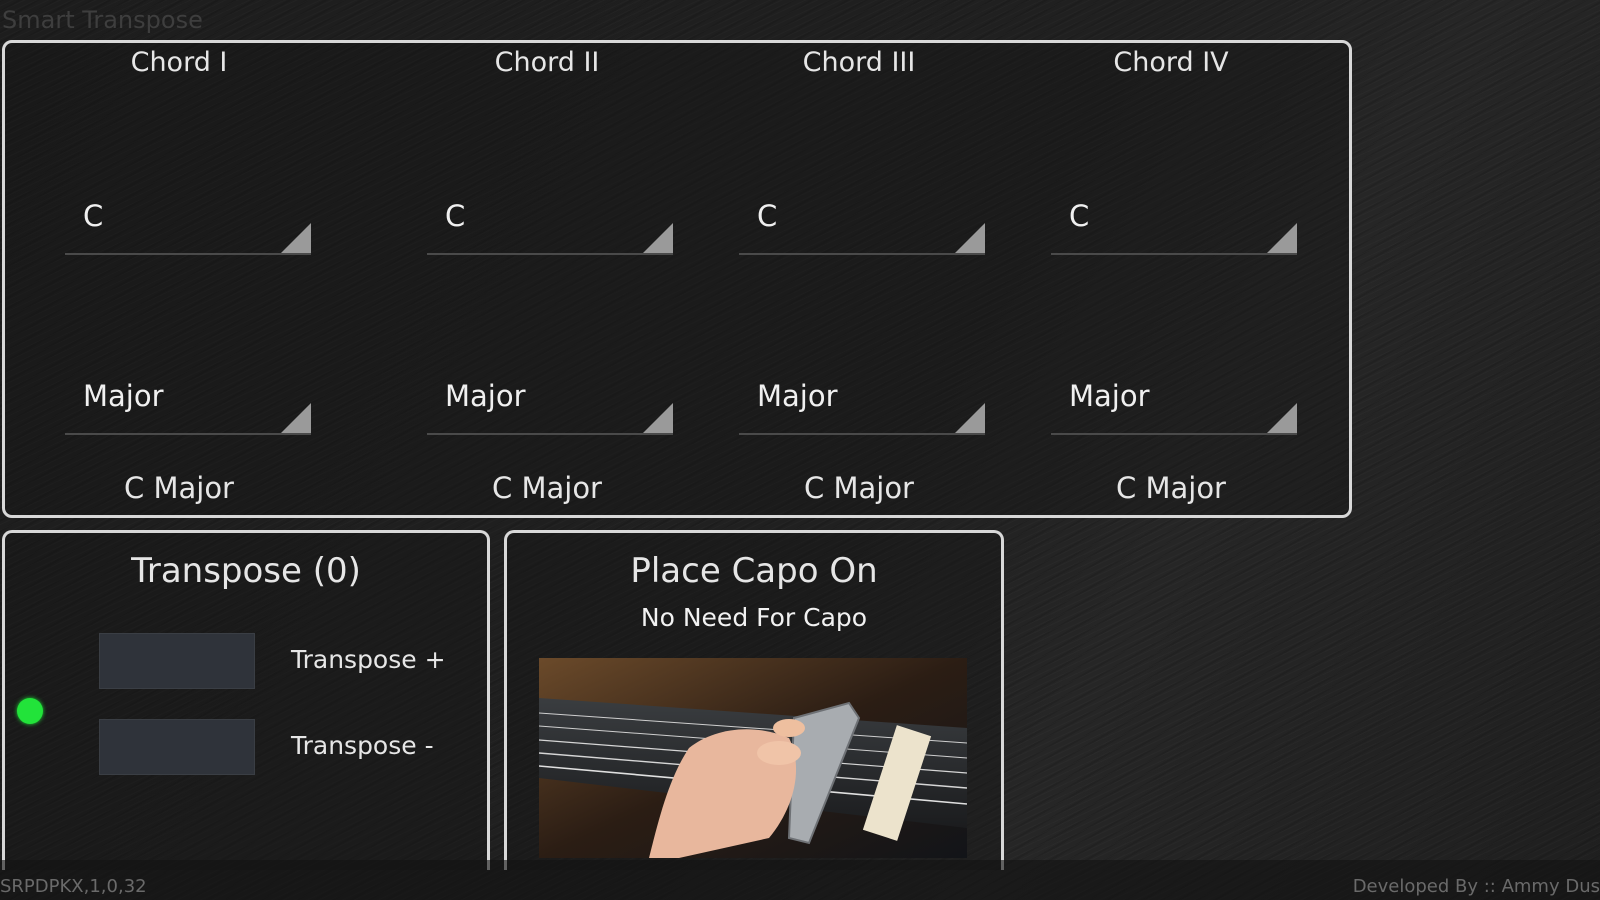 This screenshot has height=900, width=1600. Describe the element at coordinates (547, 62) in the screenshot. I see `chord-title: Chord II` at that location.